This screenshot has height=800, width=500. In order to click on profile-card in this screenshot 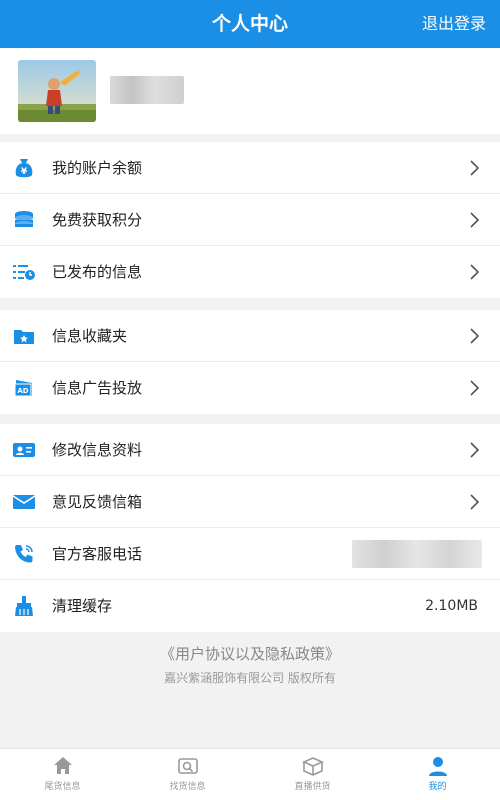, I will do `click(250, 91)`.